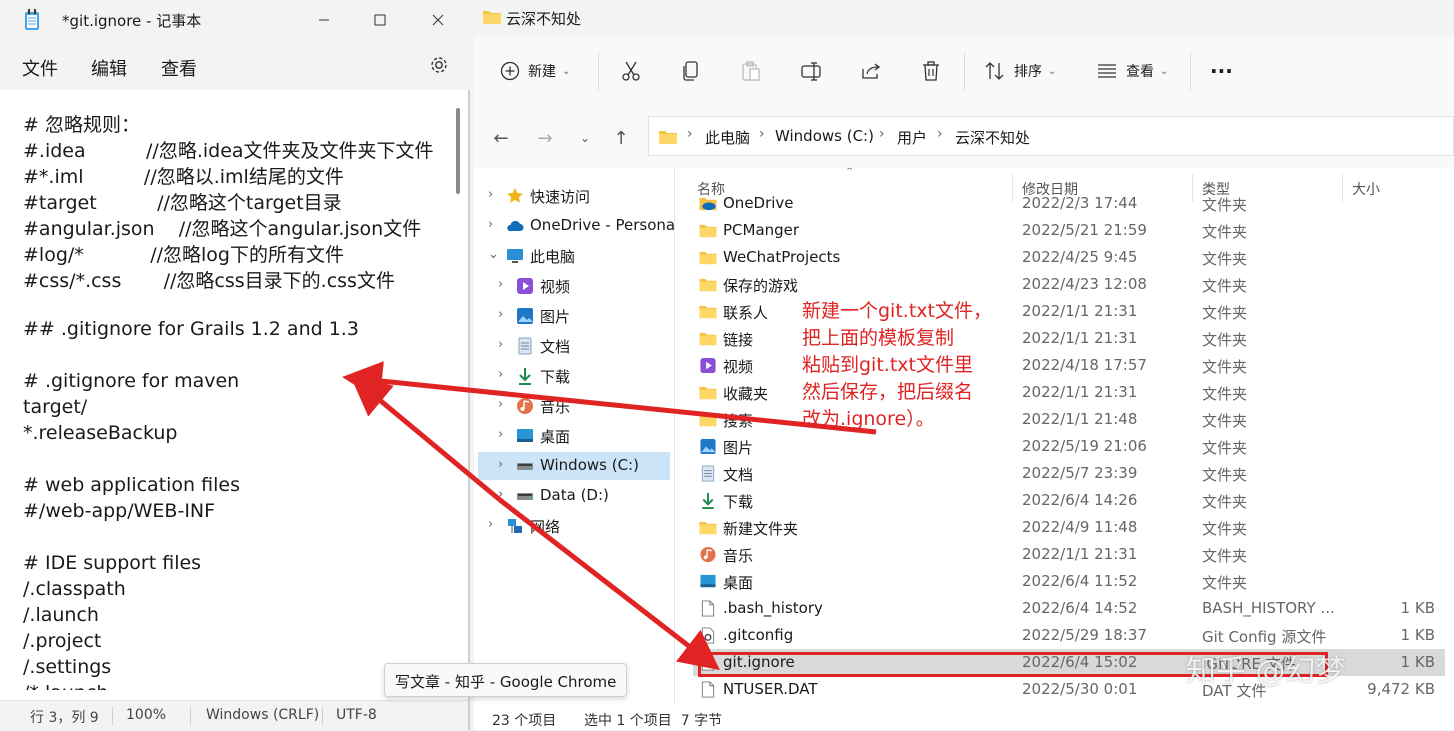 The width and height of the screenshot is (1454, 731). What do you see at coordinates (524, 721) in the screenshot?
I see `item-count: 23 个项目` at bounding box center [524, 721].